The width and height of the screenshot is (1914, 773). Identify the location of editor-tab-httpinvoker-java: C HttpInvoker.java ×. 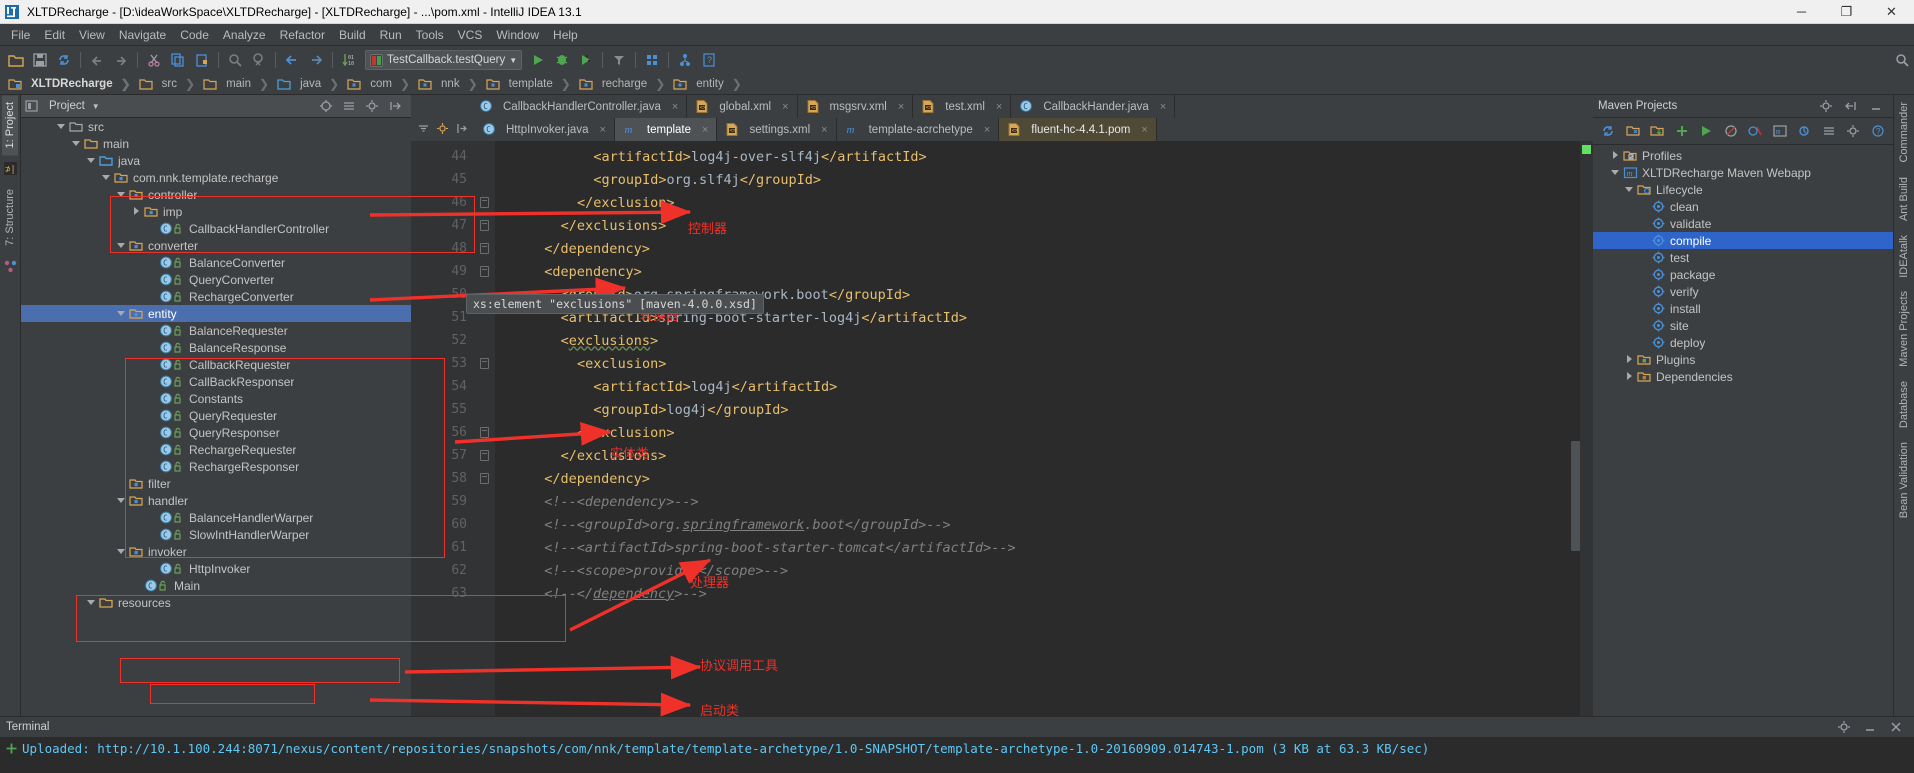
(544, 129).